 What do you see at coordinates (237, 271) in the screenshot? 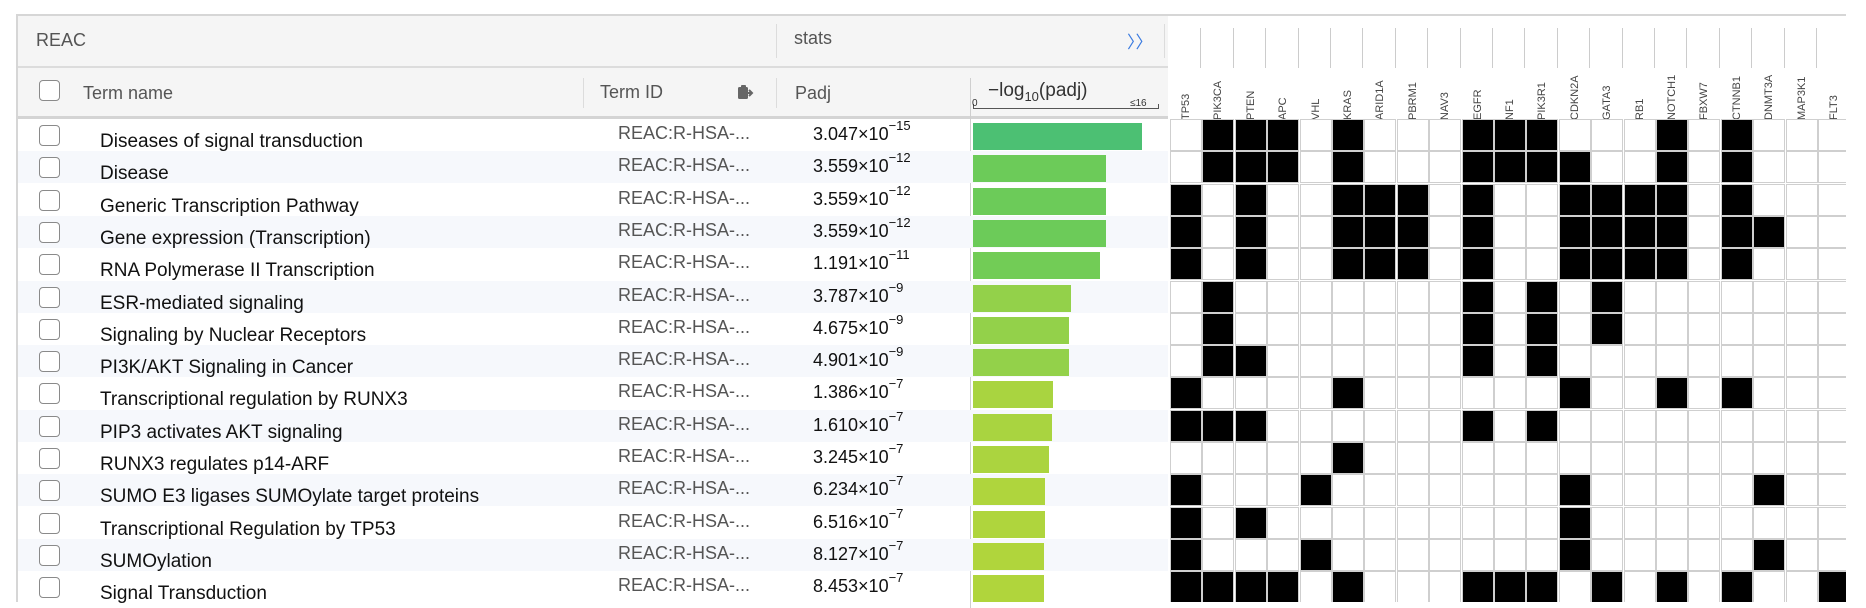
I see `term-name: RNA Polymerase II Transcription` at bounding box center [237, 271].